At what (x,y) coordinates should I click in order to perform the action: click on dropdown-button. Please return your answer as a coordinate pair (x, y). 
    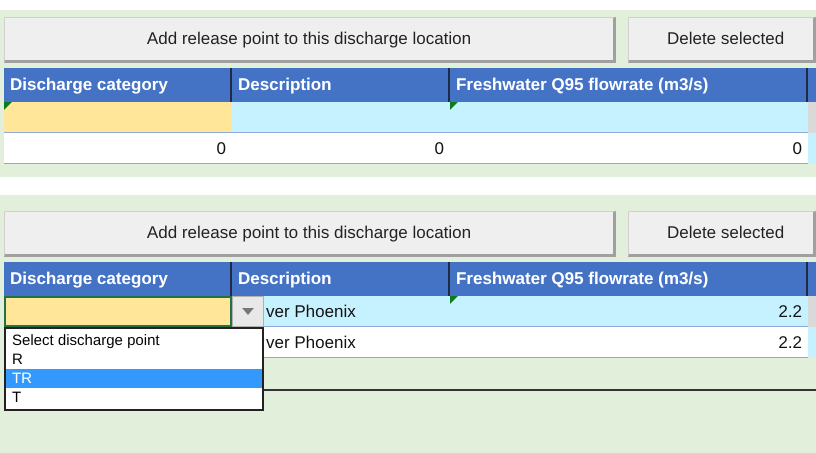
    Looking at the image, I should click on (248, 311).